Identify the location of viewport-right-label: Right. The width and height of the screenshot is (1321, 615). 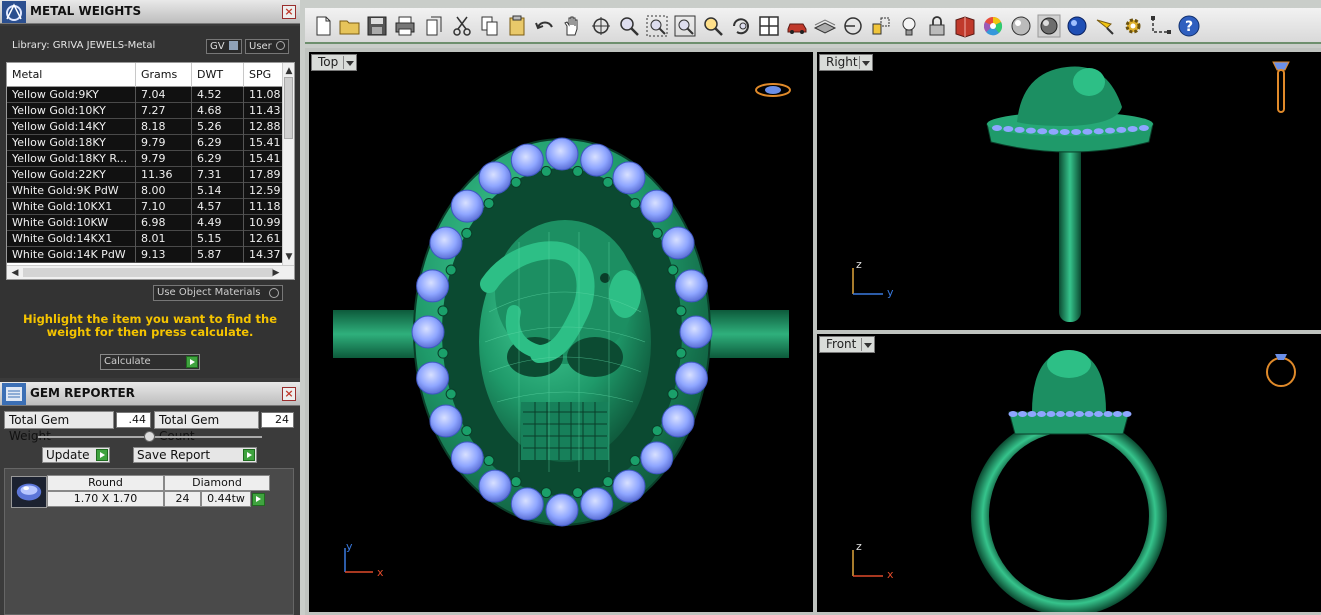
(842, 62).